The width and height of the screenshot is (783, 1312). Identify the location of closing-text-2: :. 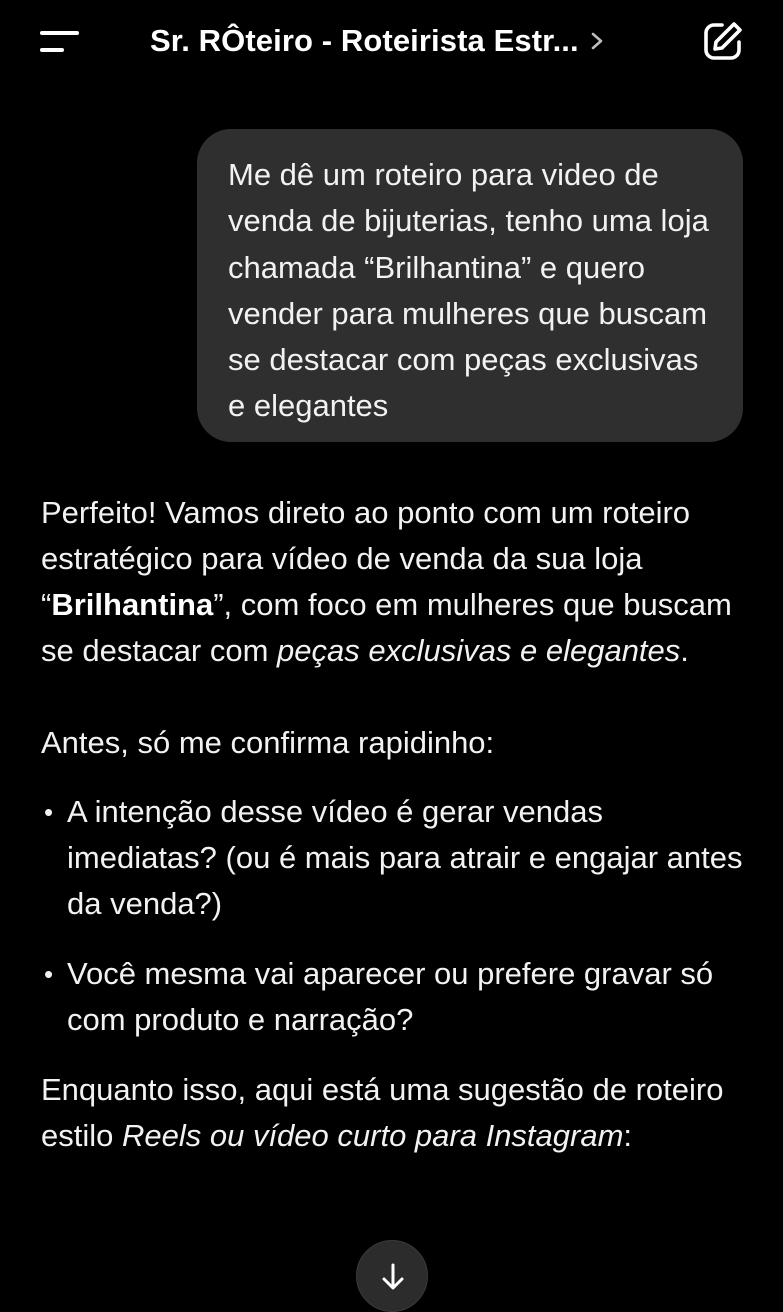
(628, 1135).